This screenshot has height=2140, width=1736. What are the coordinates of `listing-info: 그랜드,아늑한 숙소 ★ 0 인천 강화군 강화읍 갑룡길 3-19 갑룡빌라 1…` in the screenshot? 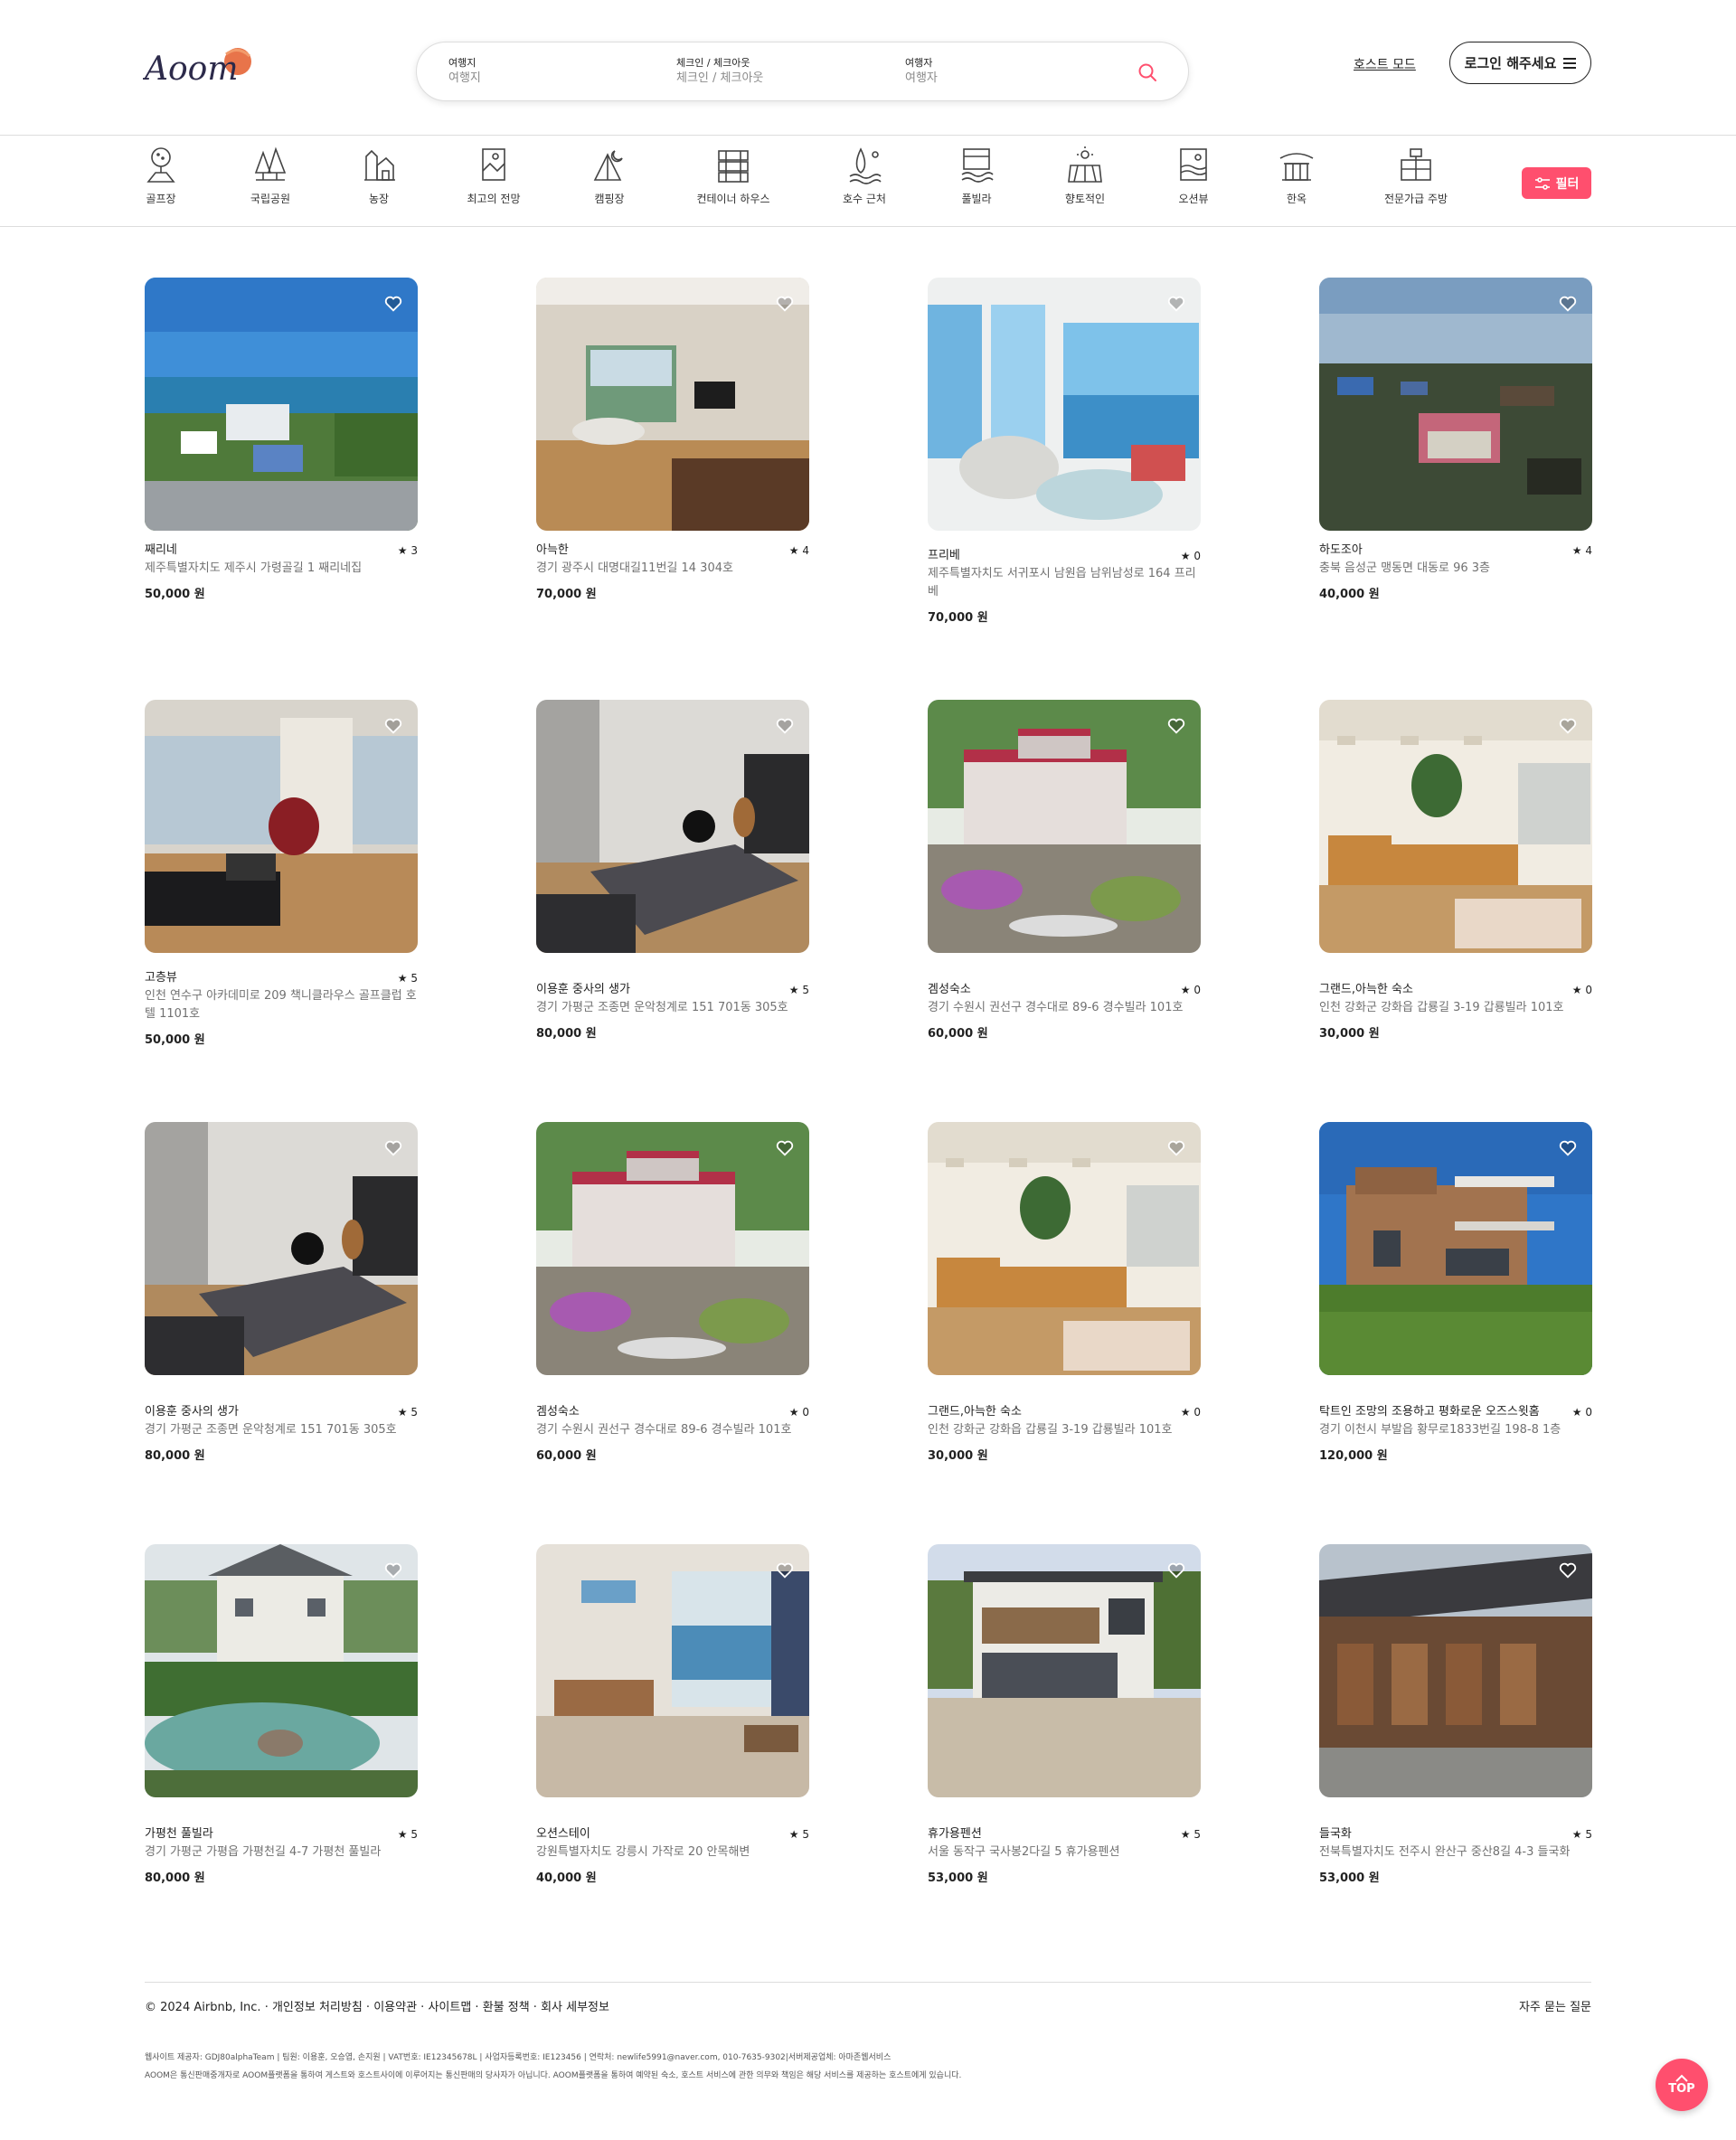 It's located at (1065, 1434).